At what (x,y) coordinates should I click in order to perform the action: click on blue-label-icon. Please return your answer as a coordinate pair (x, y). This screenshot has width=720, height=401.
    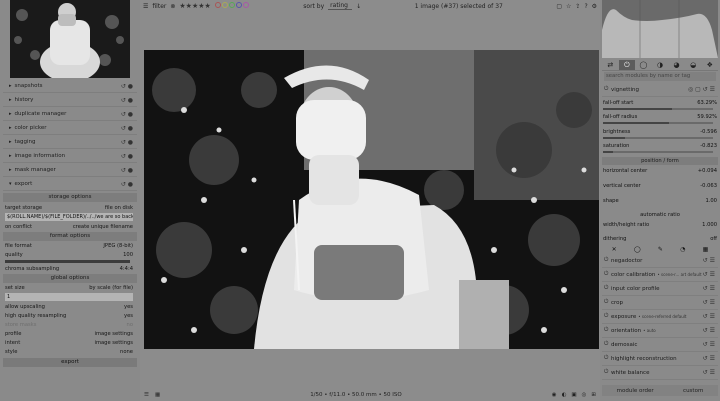
    Looking at the image, I should click on (238, 5).